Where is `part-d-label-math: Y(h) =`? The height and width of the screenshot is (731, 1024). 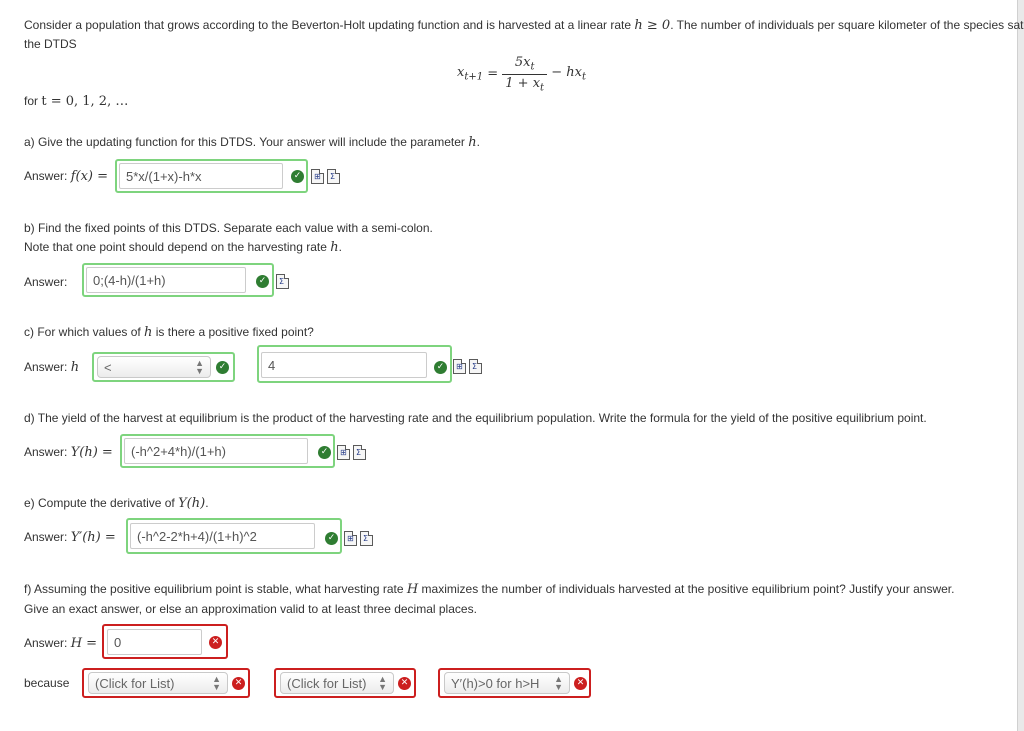
part-d-label-math: Y(h) = is located at coordinates (91, 452).